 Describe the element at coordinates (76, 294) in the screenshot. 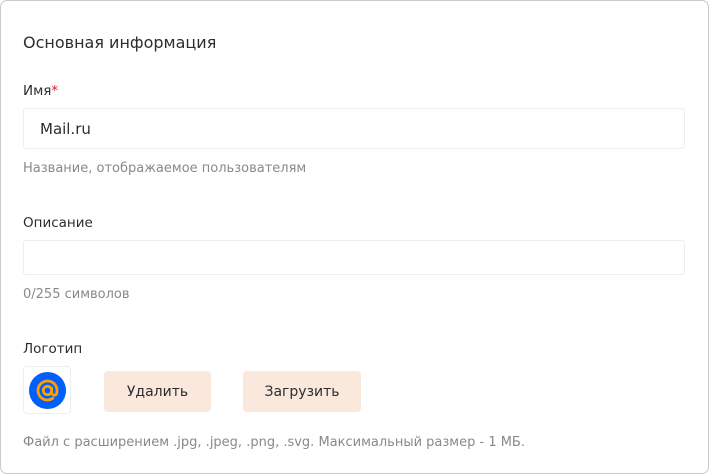

I see `description-counter: 0/255 символов` at that location.